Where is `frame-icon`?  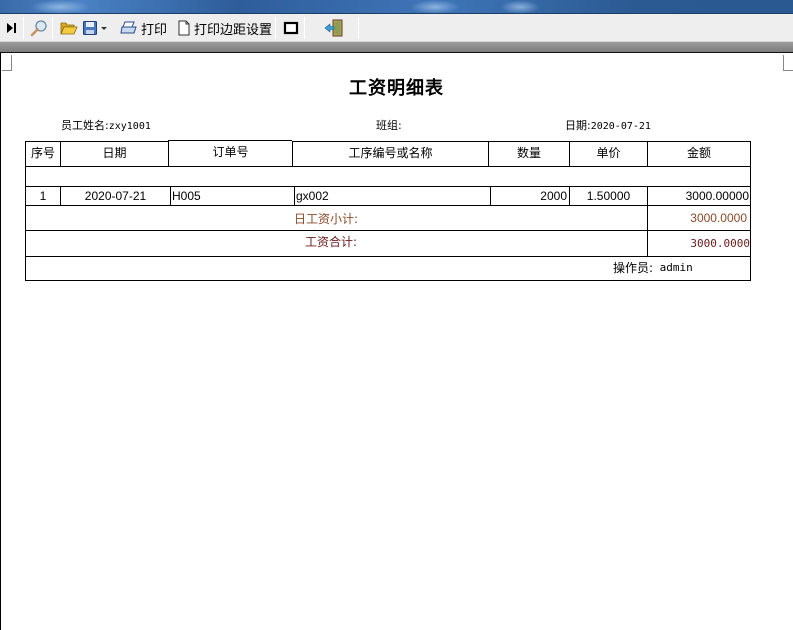
frame-icon is located at coordinates (291, 28).